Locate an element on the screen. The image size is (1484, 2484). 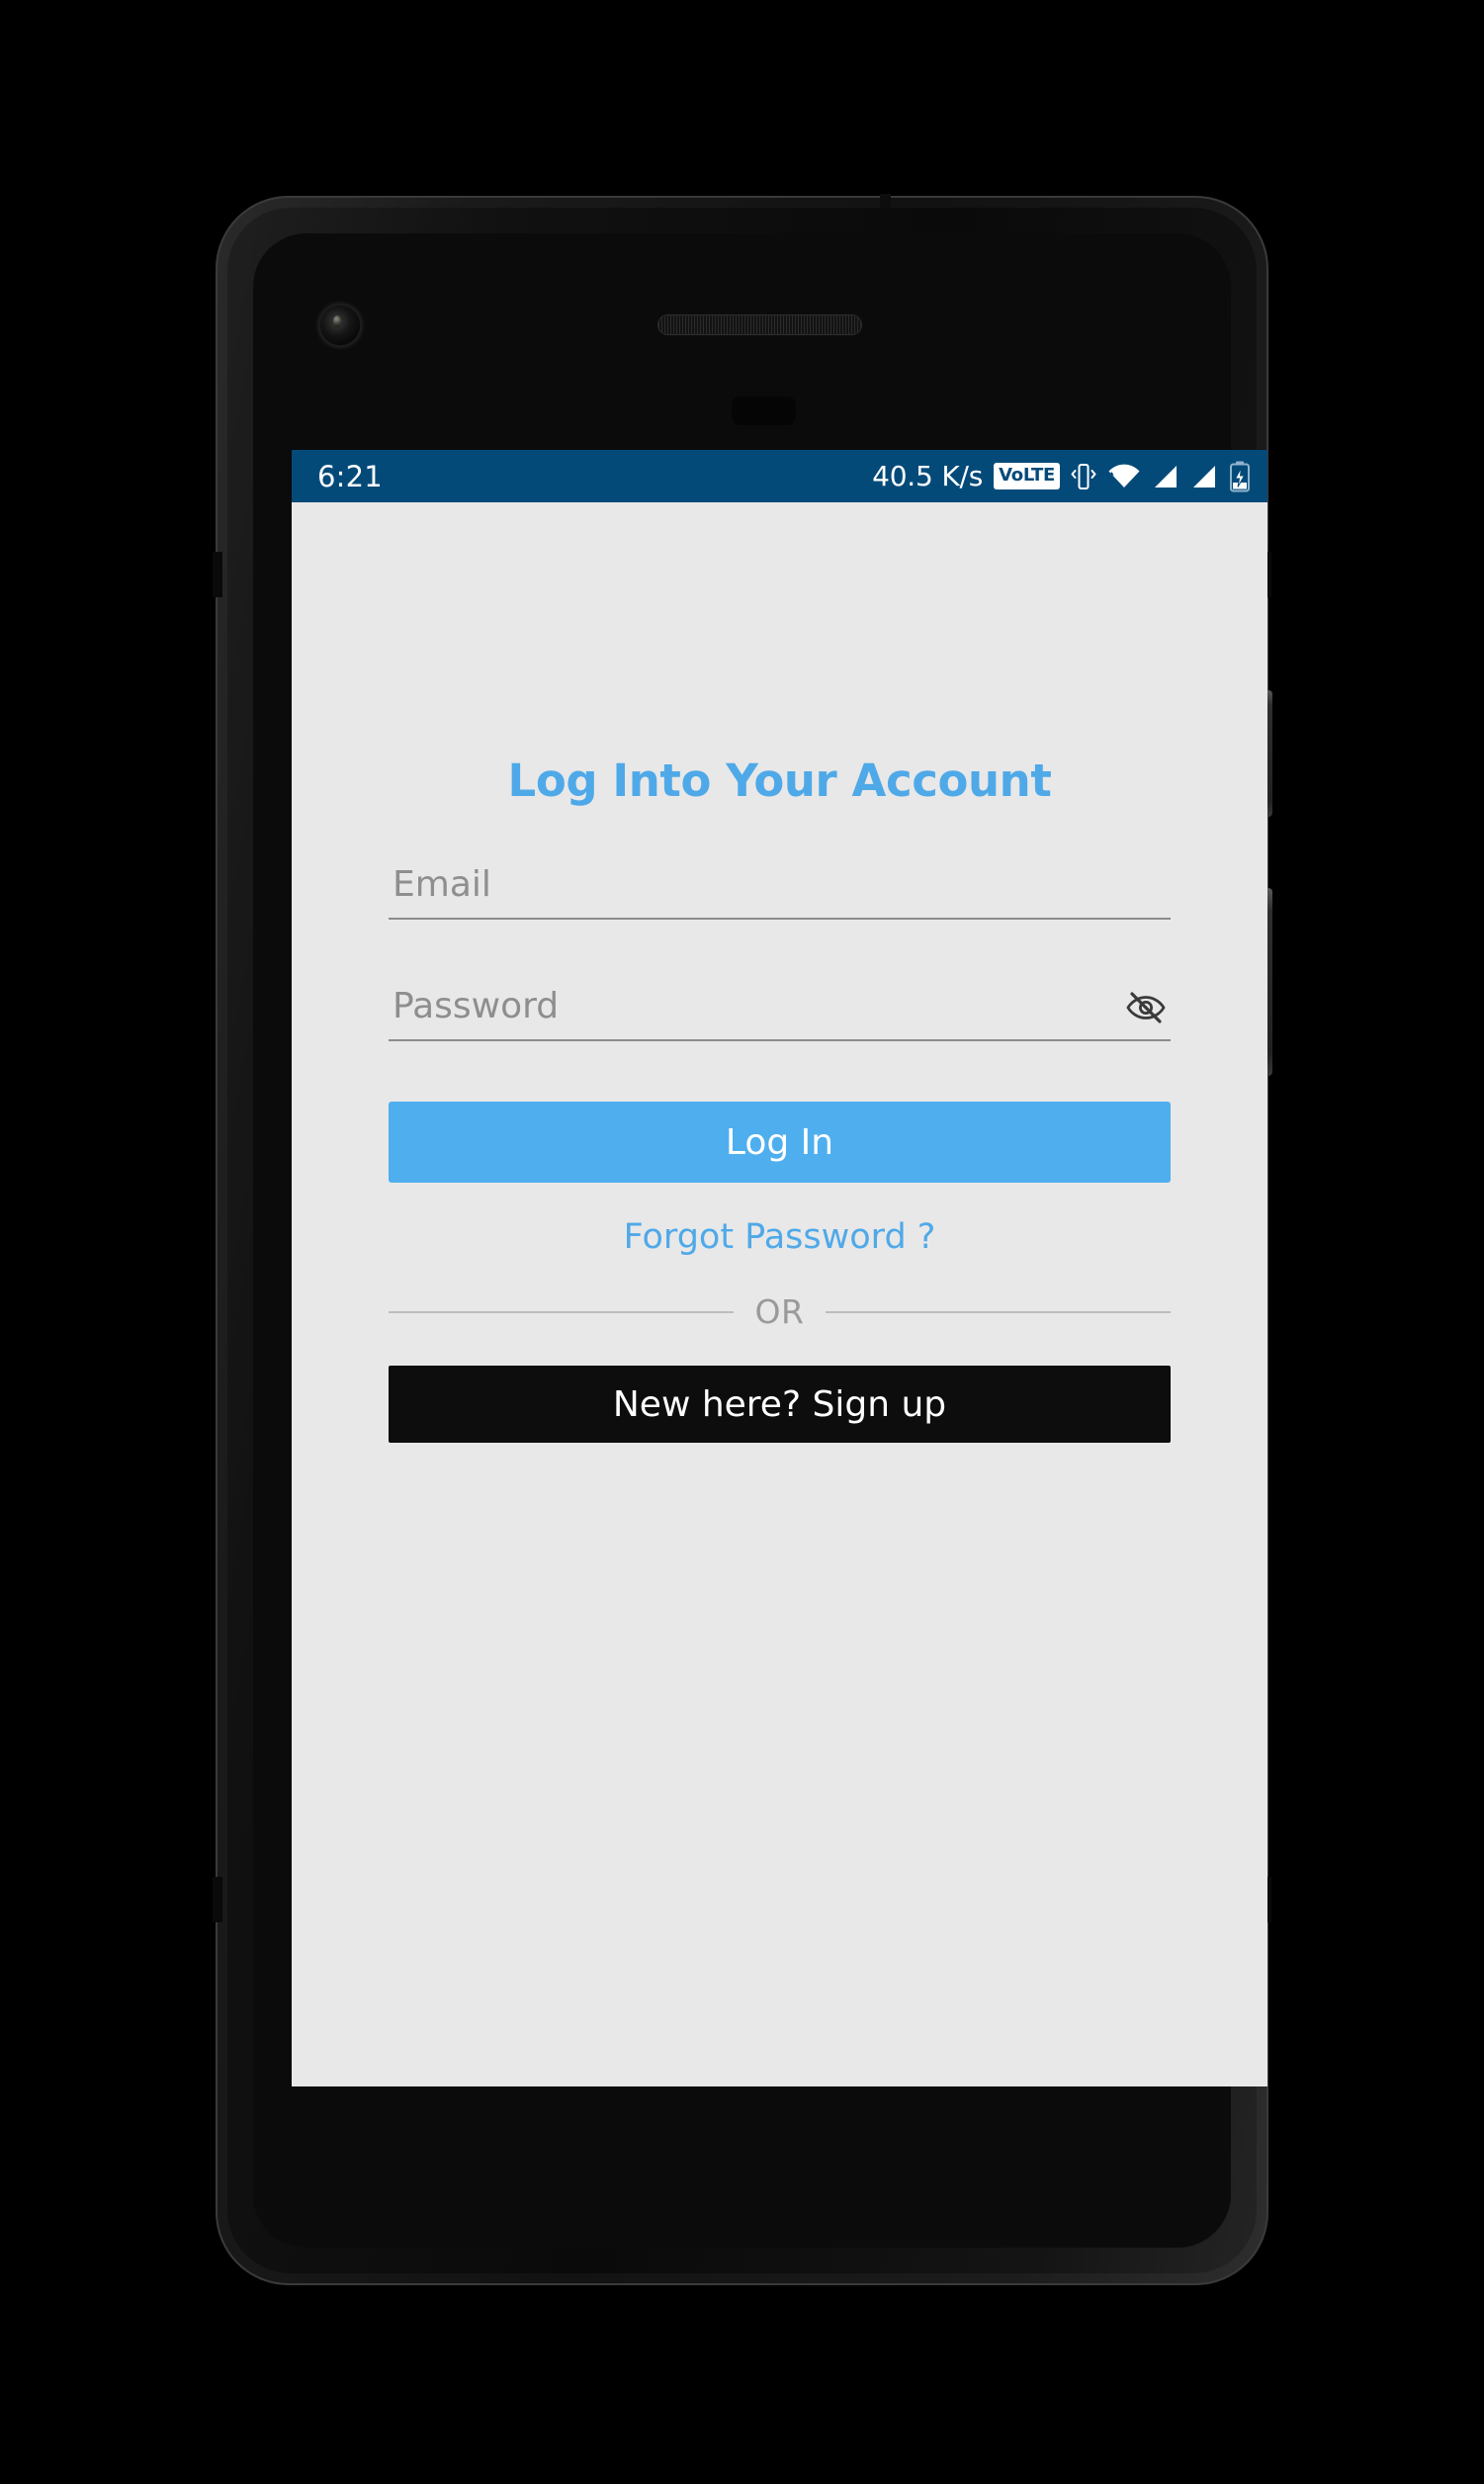
proximity-sensor-icon is located at coordinates (764, 411).